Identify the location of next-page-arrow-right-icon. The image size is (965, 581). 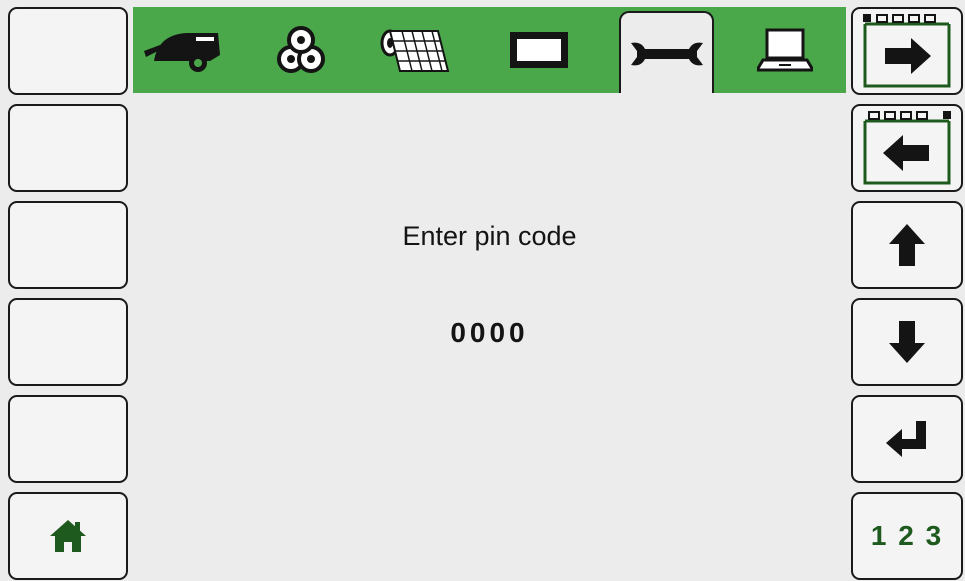
(907, 51).